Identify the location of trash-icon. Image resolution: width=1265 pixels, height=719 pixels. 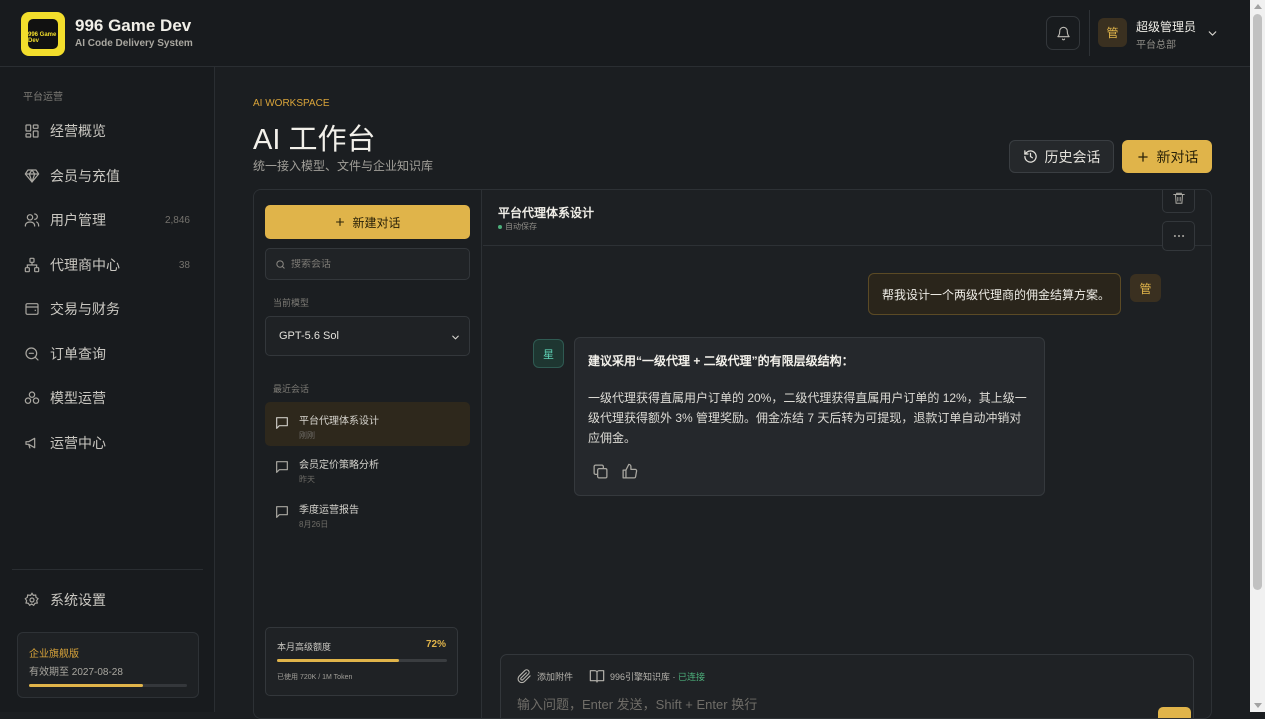
(1178, 198).